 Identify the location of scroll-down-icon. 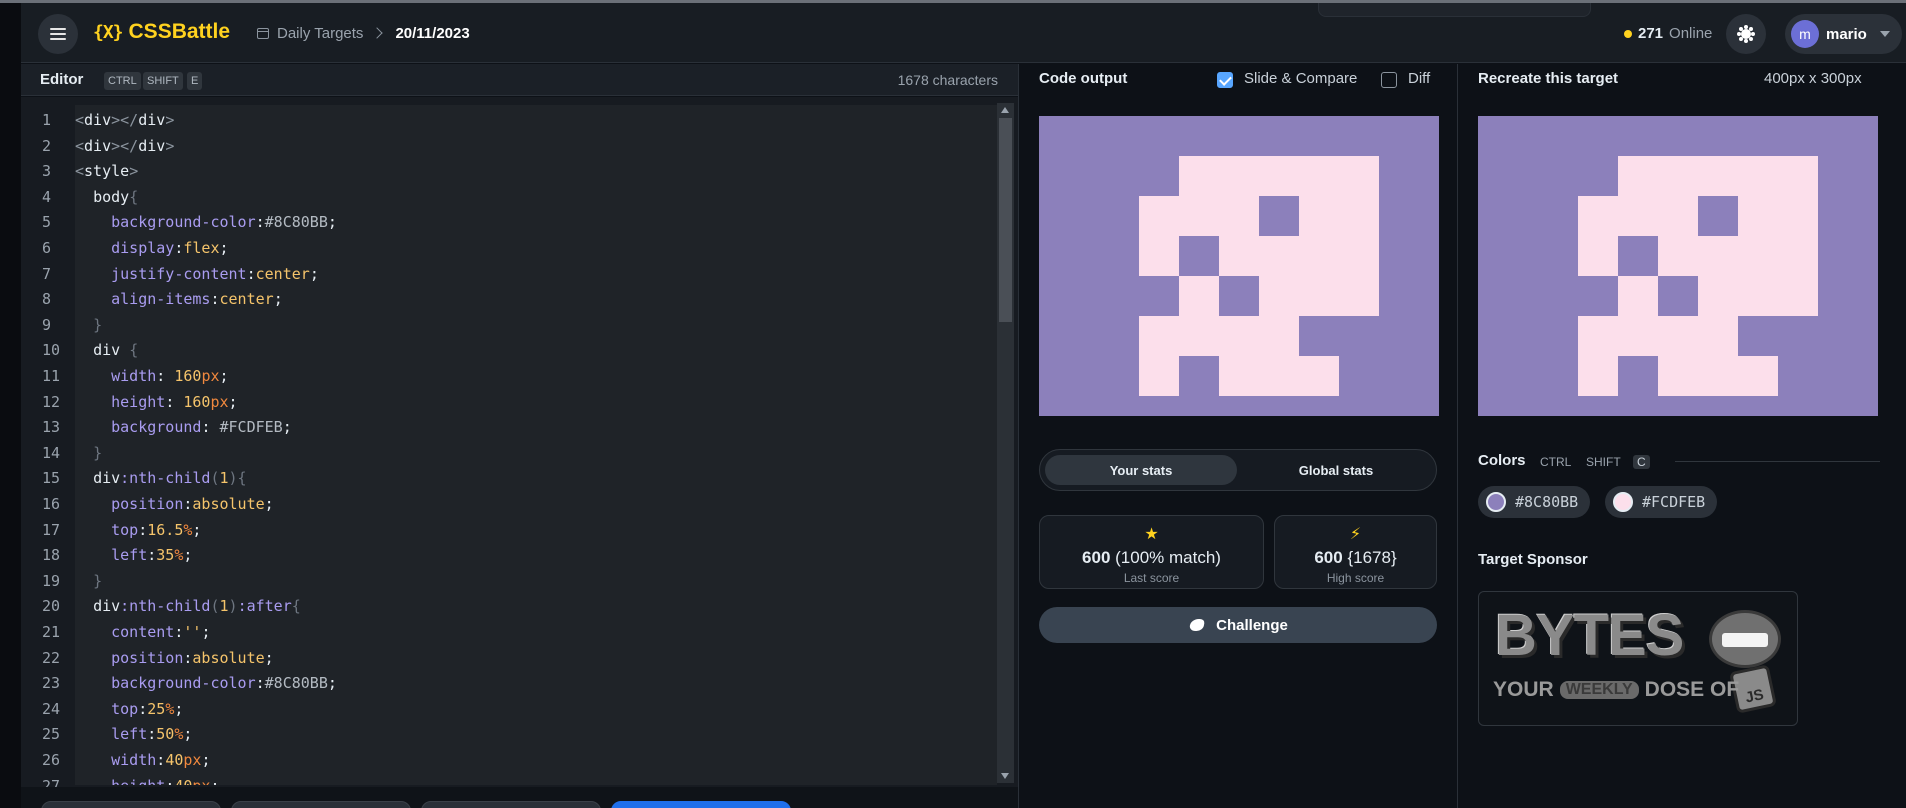
(1005, 776).